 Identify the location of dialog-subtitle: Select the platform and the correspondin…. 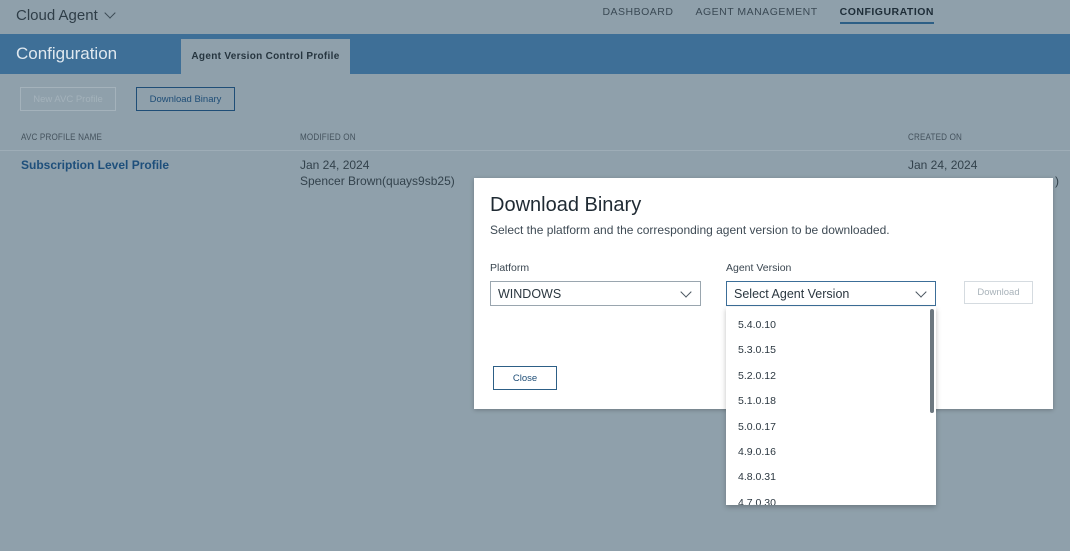
(690, 230).